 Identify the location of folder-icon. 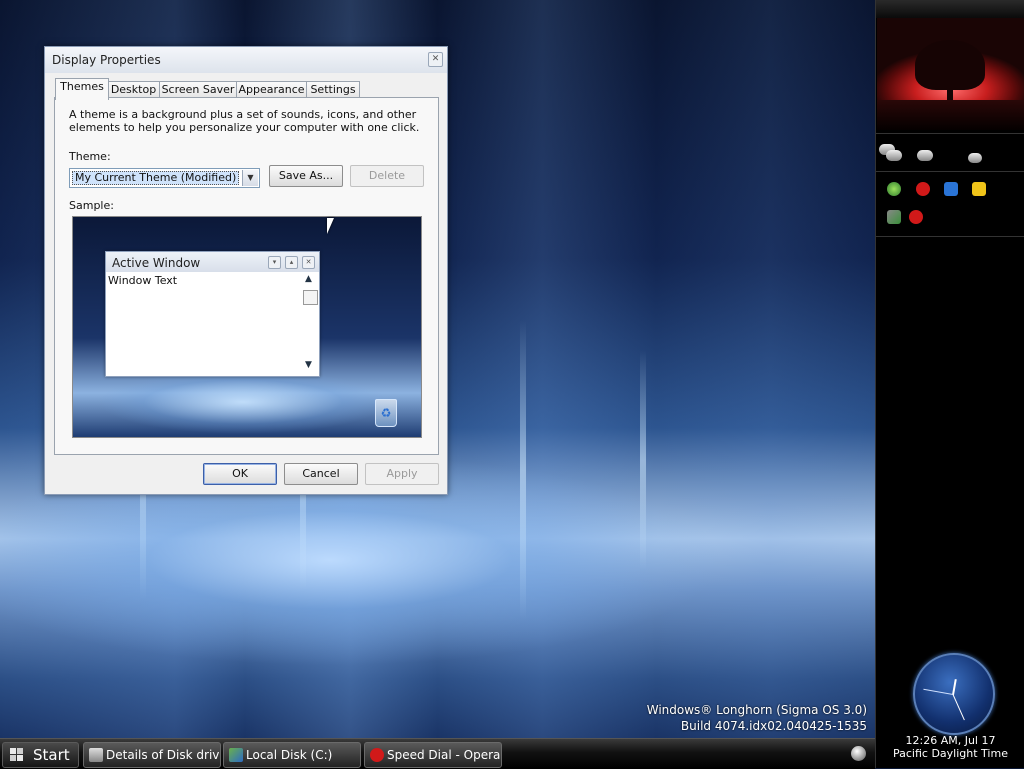
(979, 189).